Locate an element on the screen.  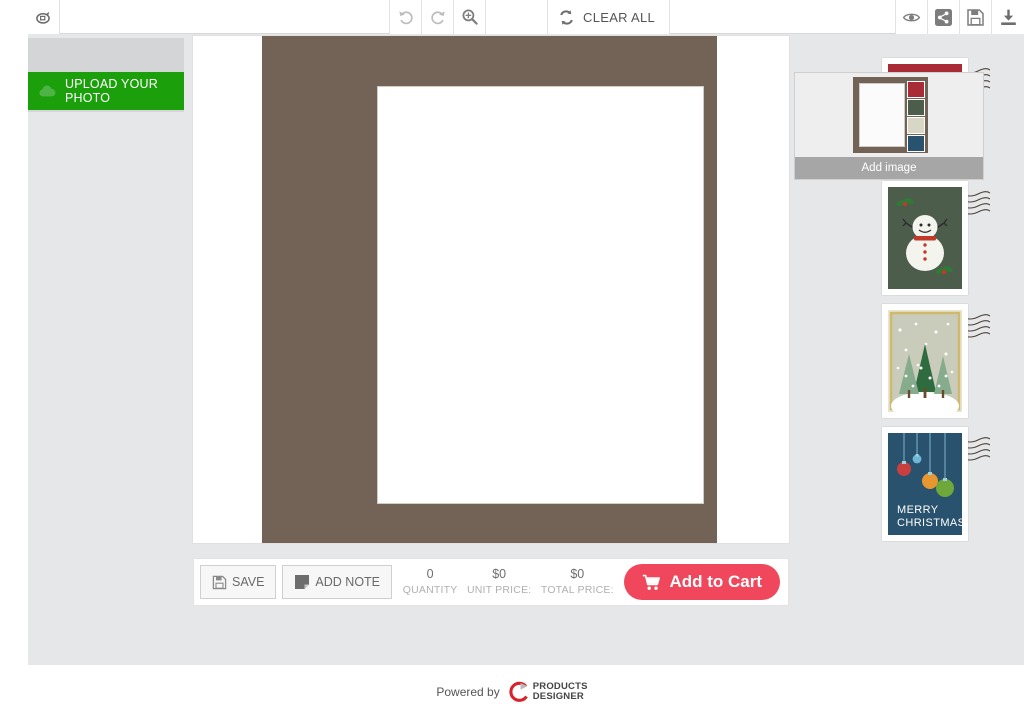
thumbnail-photo-area is located at coordinates (882, 115).